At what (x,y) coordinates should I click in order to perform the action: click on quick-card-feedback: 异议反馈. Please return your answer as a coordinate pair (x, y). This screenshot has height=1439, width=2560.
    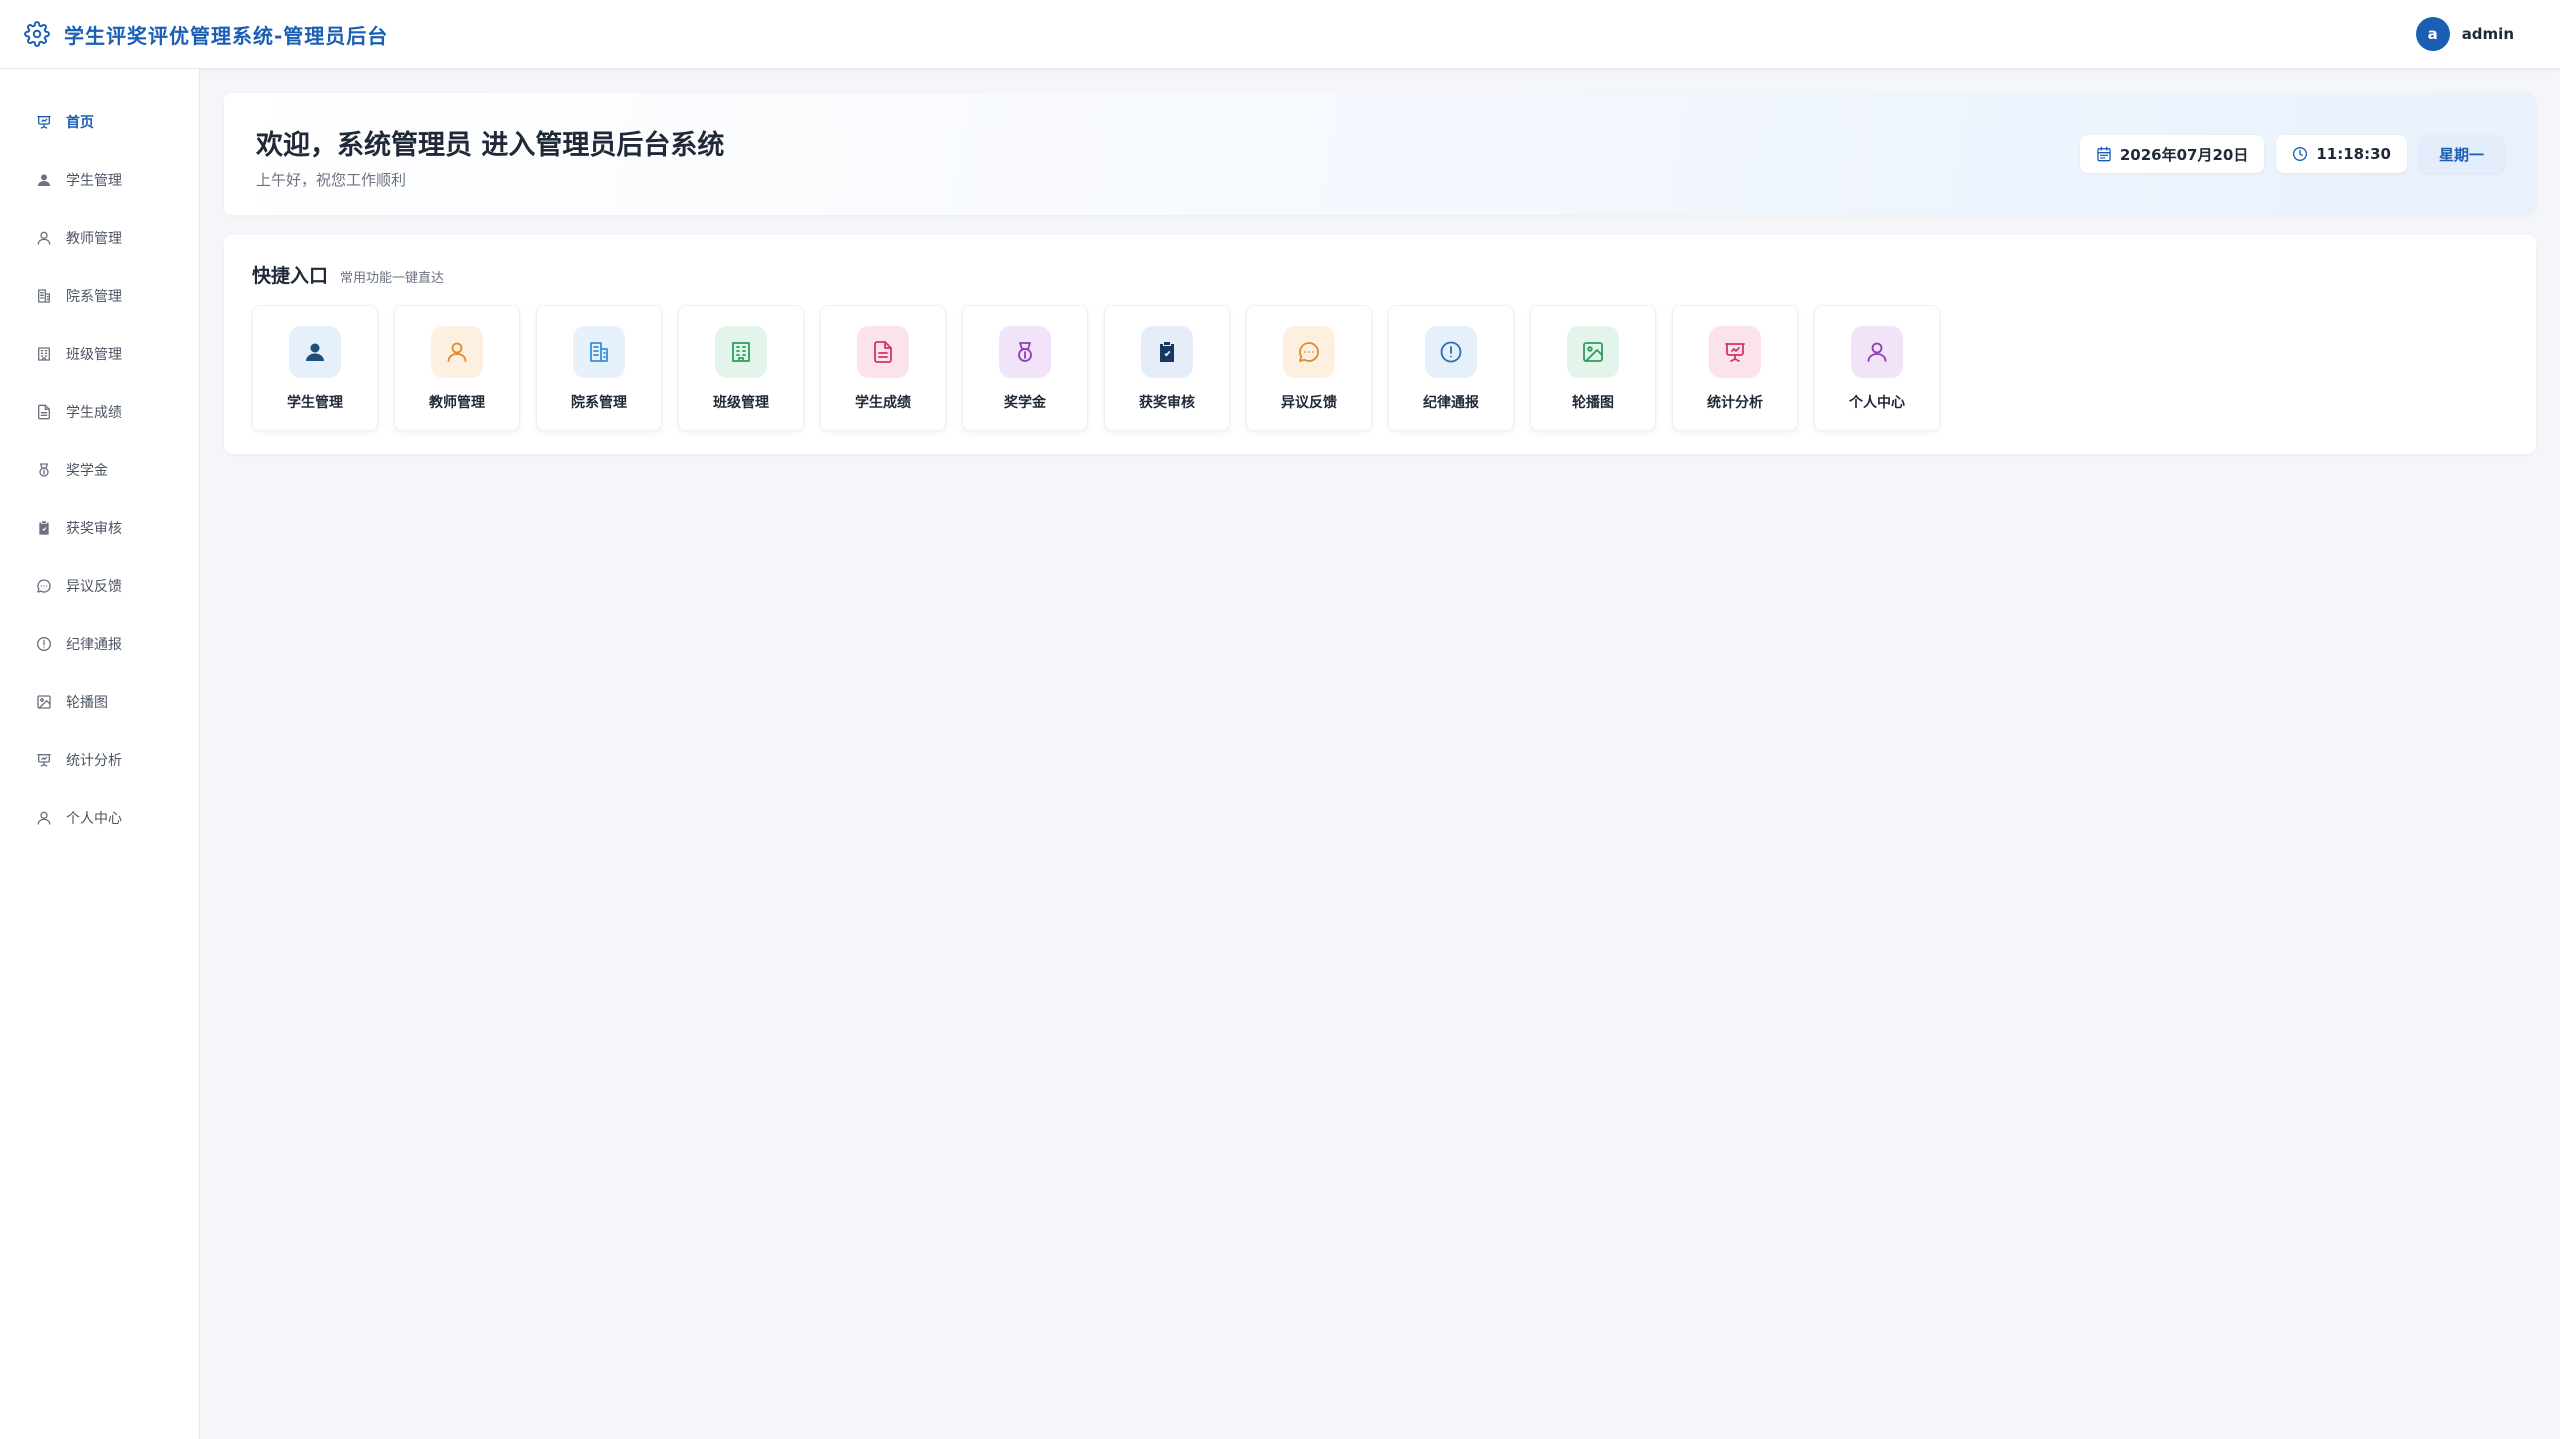
    Looking at the image, I should click on (1309, 368).